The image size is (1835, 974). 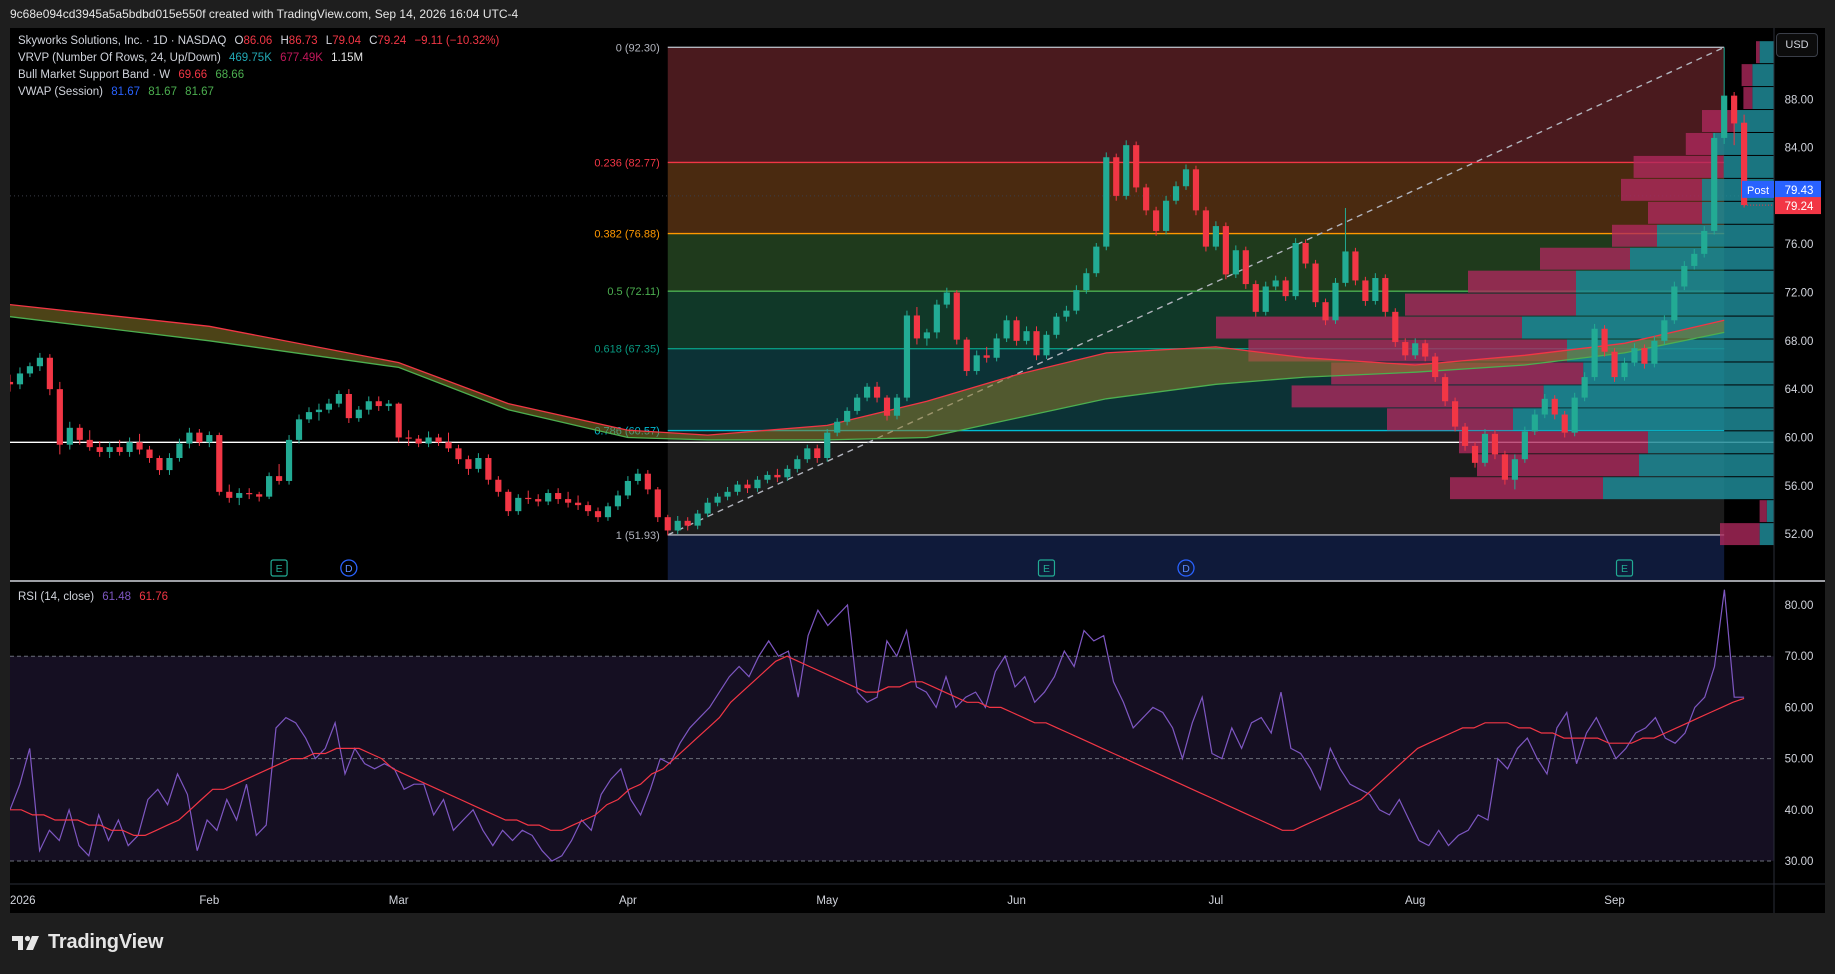 I want to click on vrvp-name: VRVP (Number Of Rows, 24, Up/Down), so click(x=119, y=58).